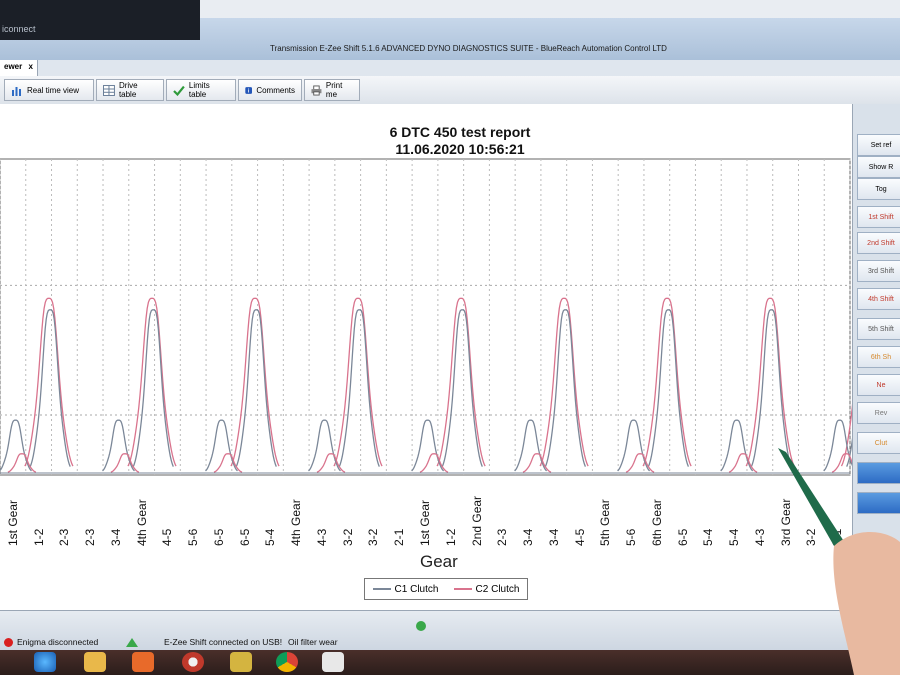 This screenshot has height=675, width=900. What do you see at coordinates (878, 299) in the screenshot?
I see `fourth-shift-button: 4th Shift` at bounding box center [878, 299].